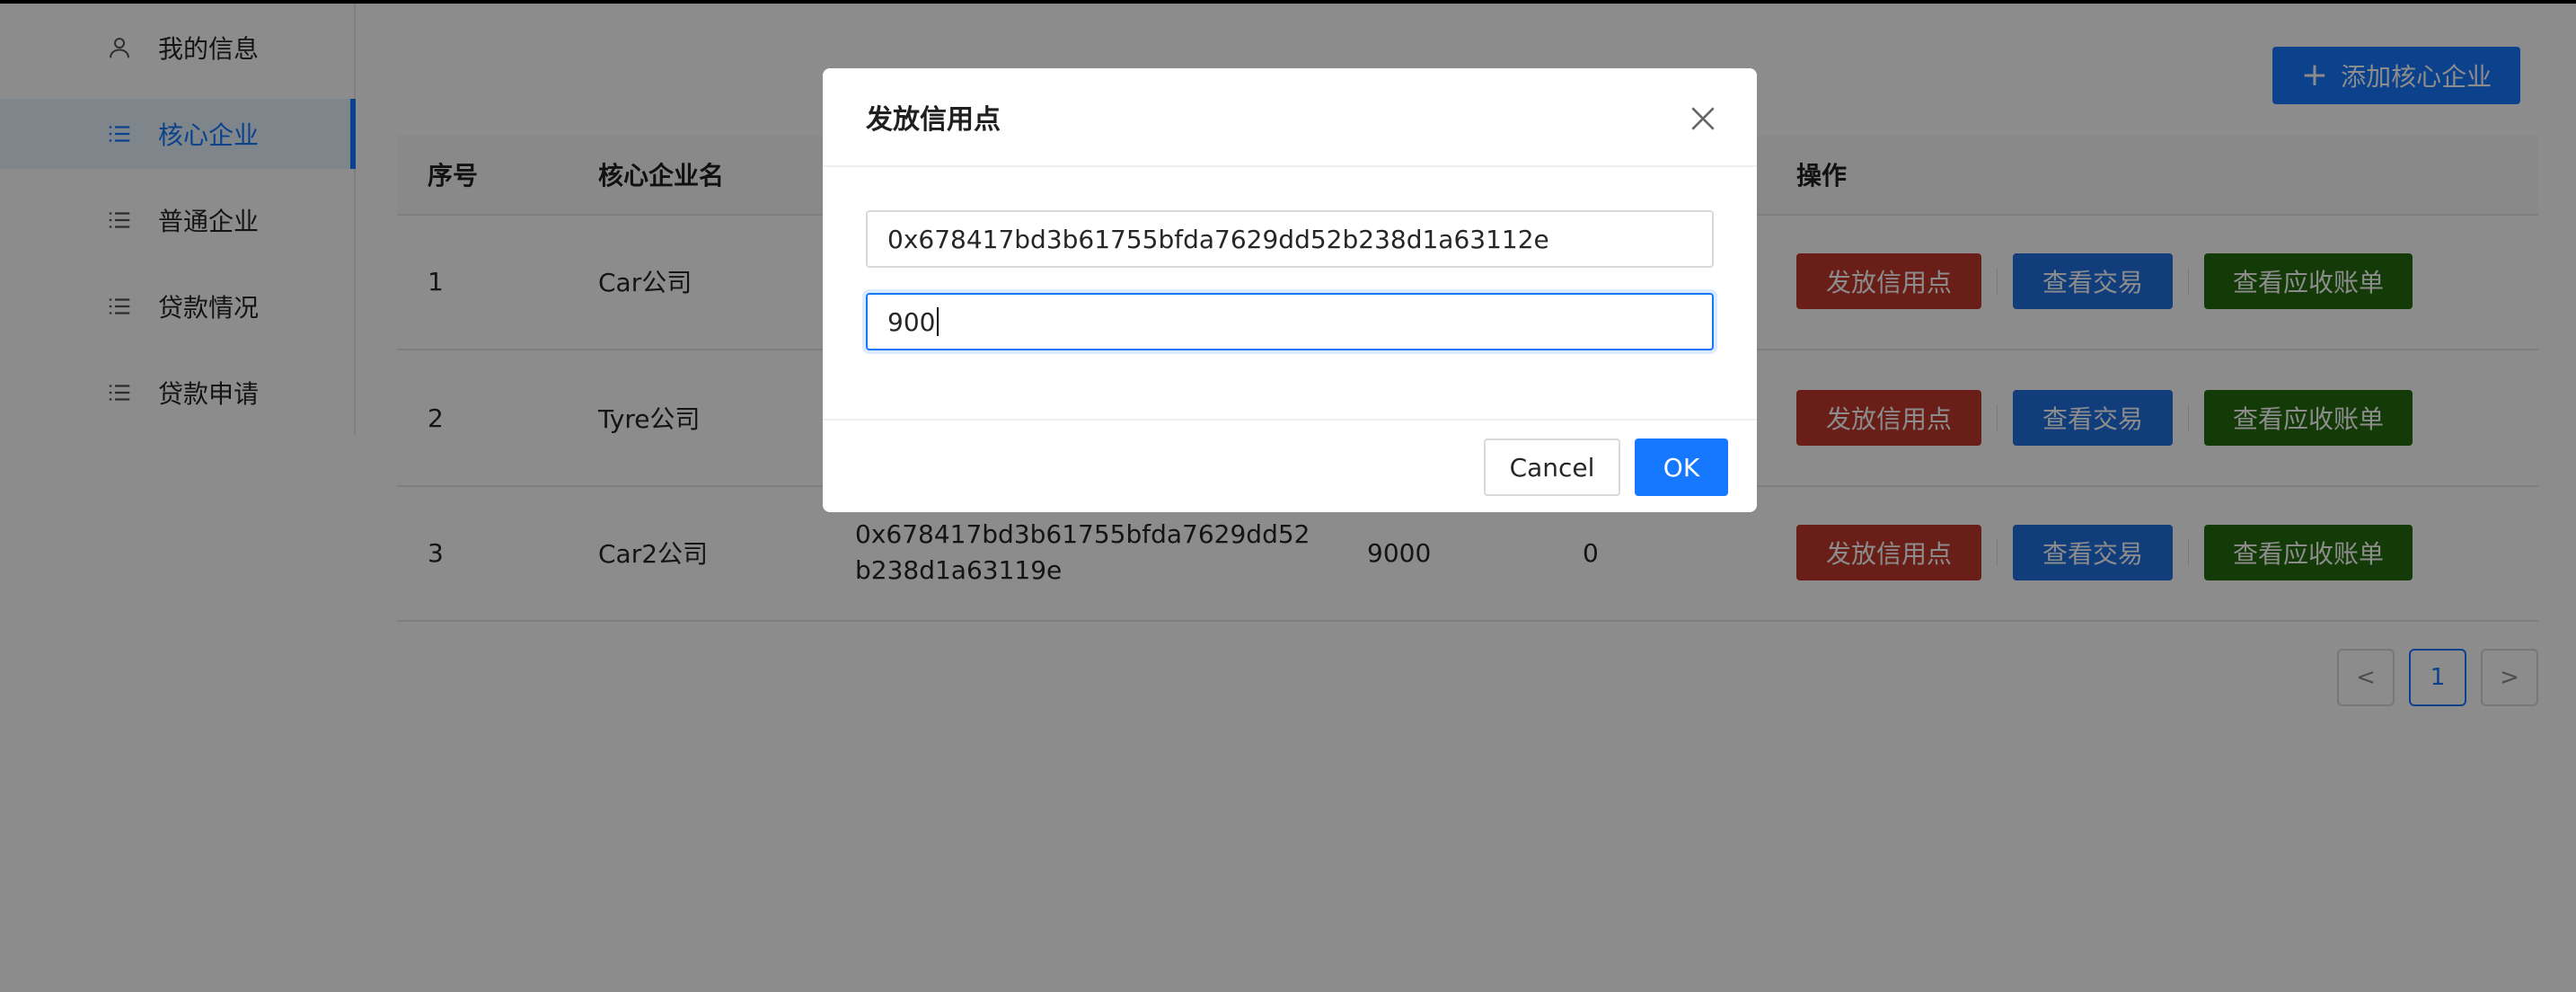 The image size is (2576, 992). What do you see at coordinates (1290, 321) in the screenshot?
I see `amount-input: 900` at bounding box center [1290, 321].